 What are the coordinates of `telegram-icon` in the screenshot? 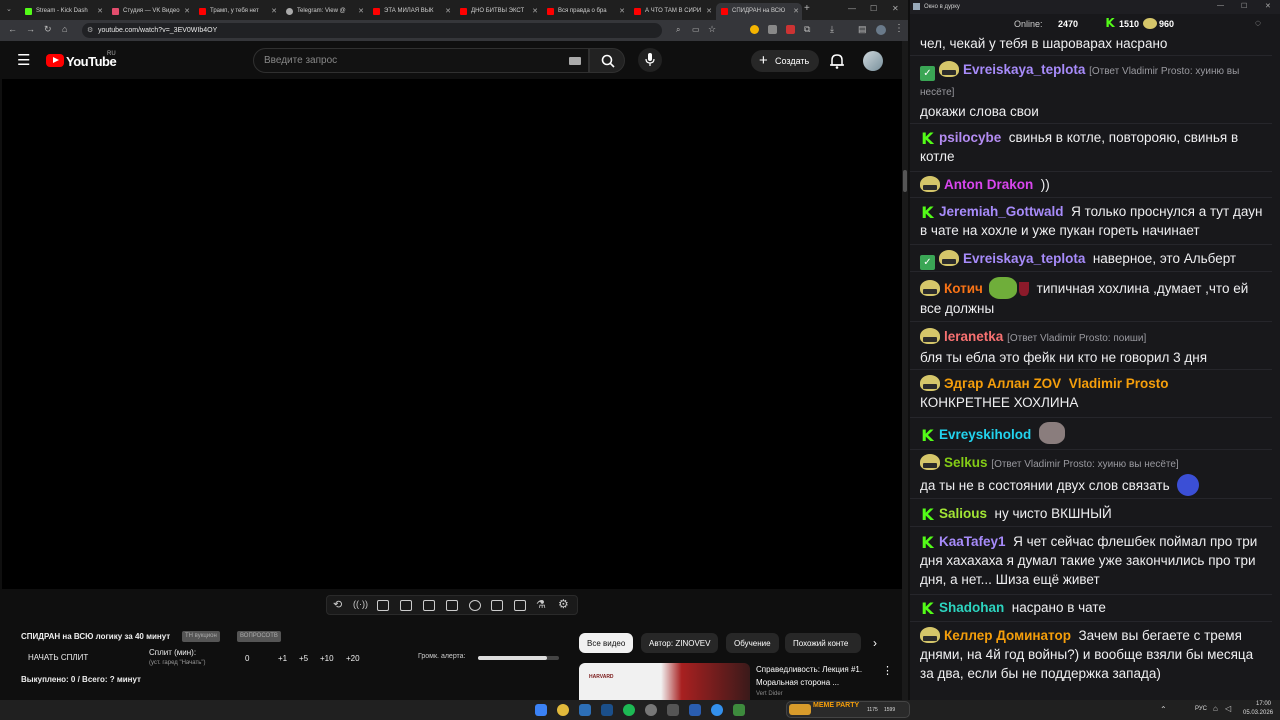 It's located at (717, 710).